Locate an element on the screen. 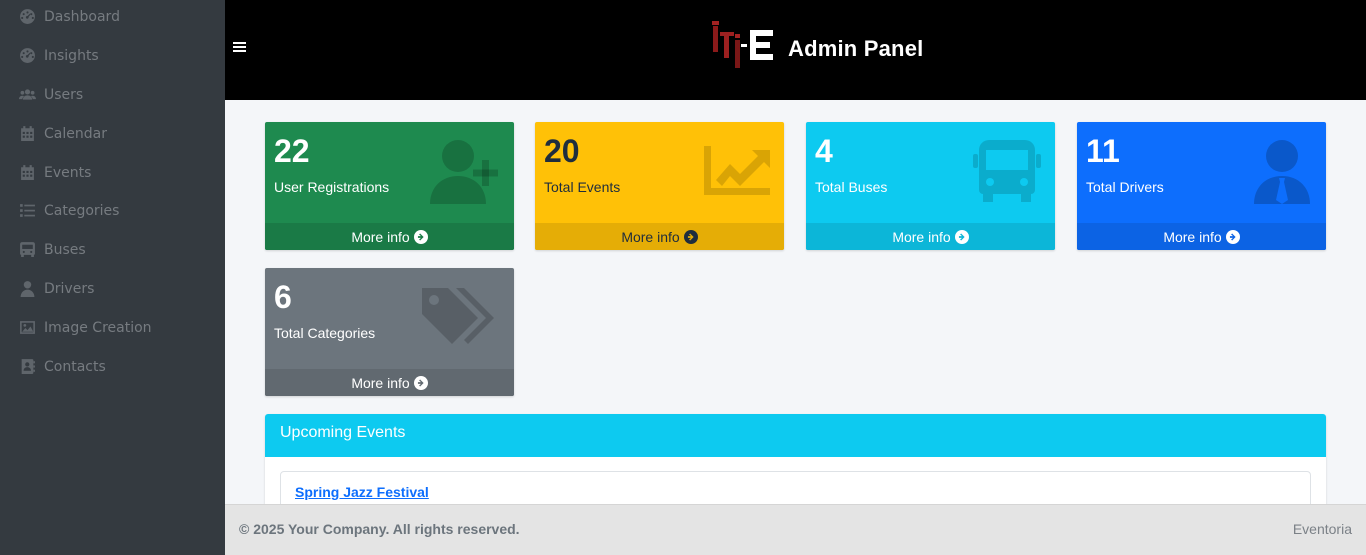 This screenshot has width=1366, height=555. sidebar-item-image-creation: Image Creation is located at coordinates (112, 327).